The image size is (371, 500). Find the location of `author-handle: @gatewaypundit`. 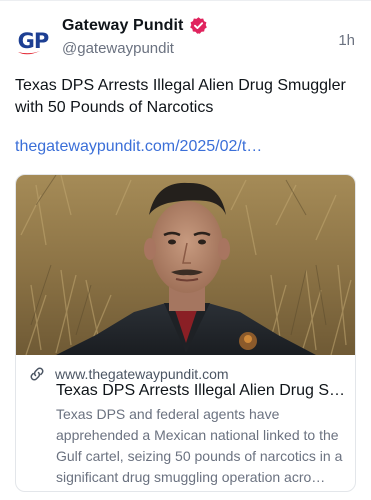

author-handle: @gatewaypundit is located at coordinates (118, 48).